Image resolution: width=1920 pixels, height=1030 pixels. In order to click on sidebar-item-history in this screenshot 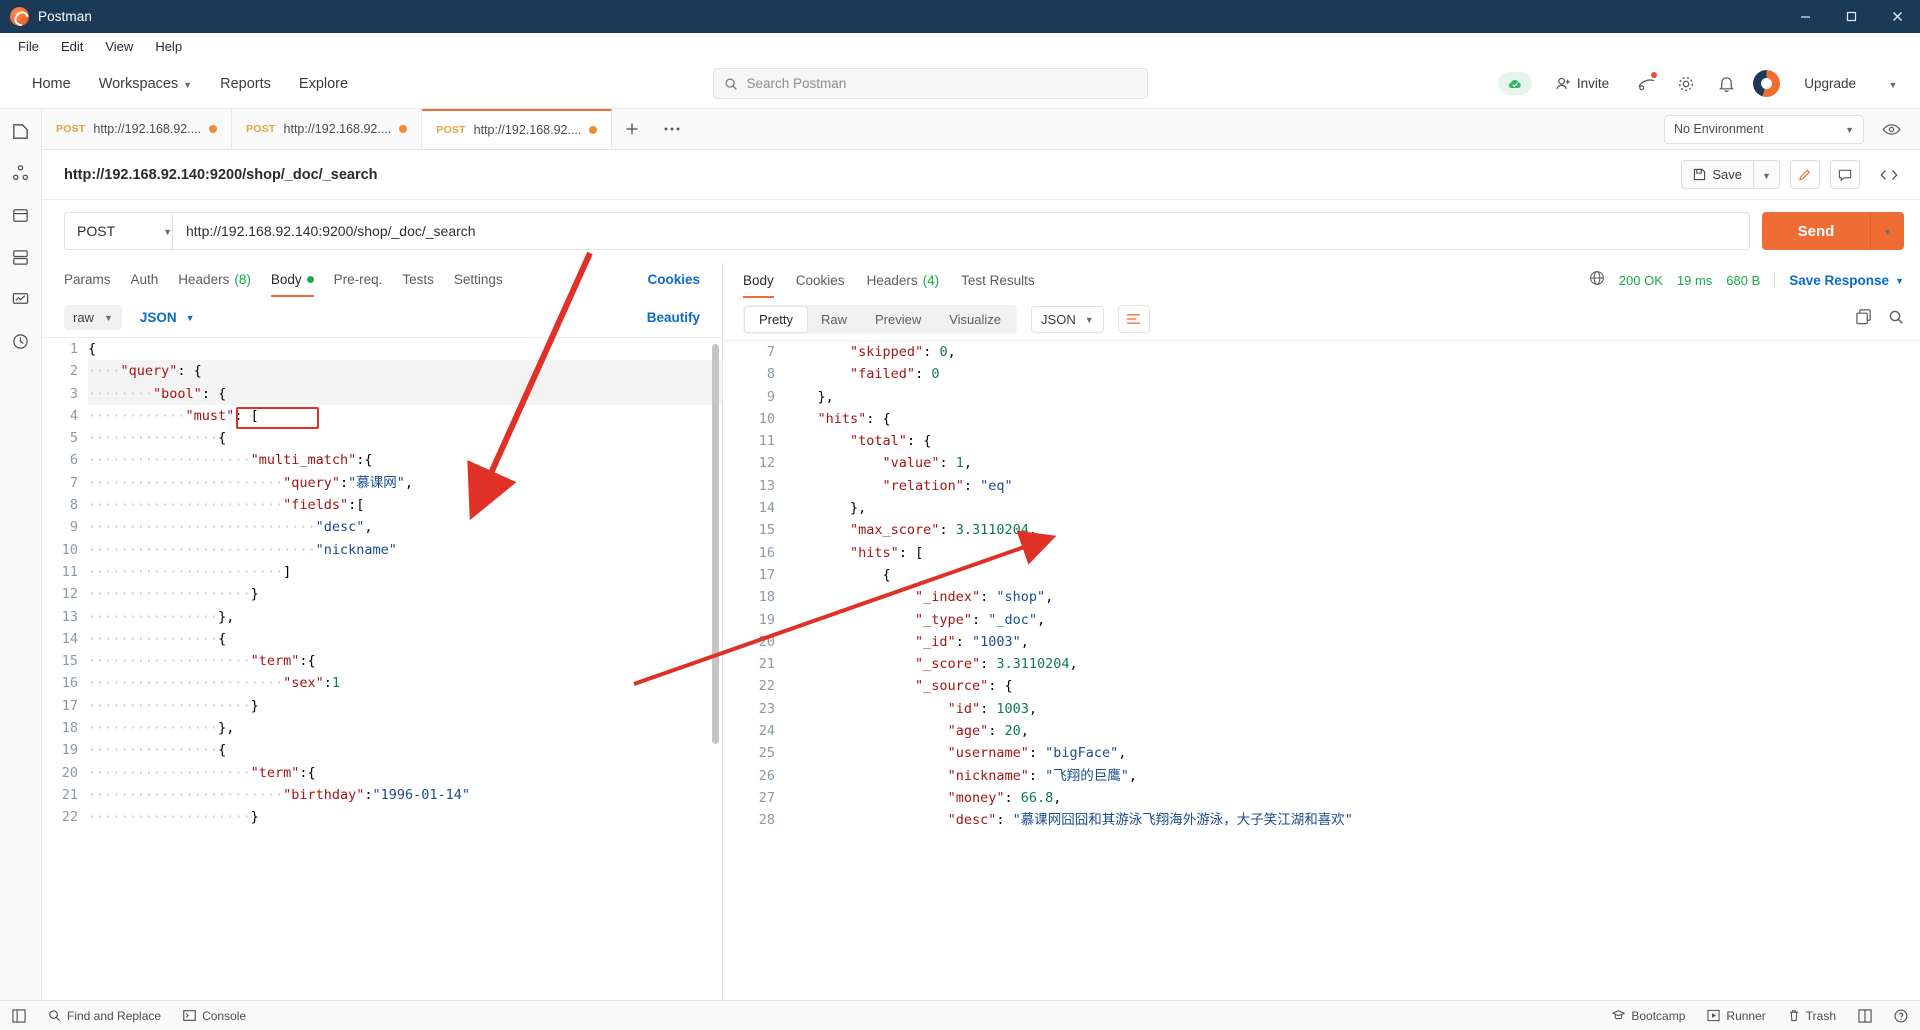, I will do `click(21, 341)`.